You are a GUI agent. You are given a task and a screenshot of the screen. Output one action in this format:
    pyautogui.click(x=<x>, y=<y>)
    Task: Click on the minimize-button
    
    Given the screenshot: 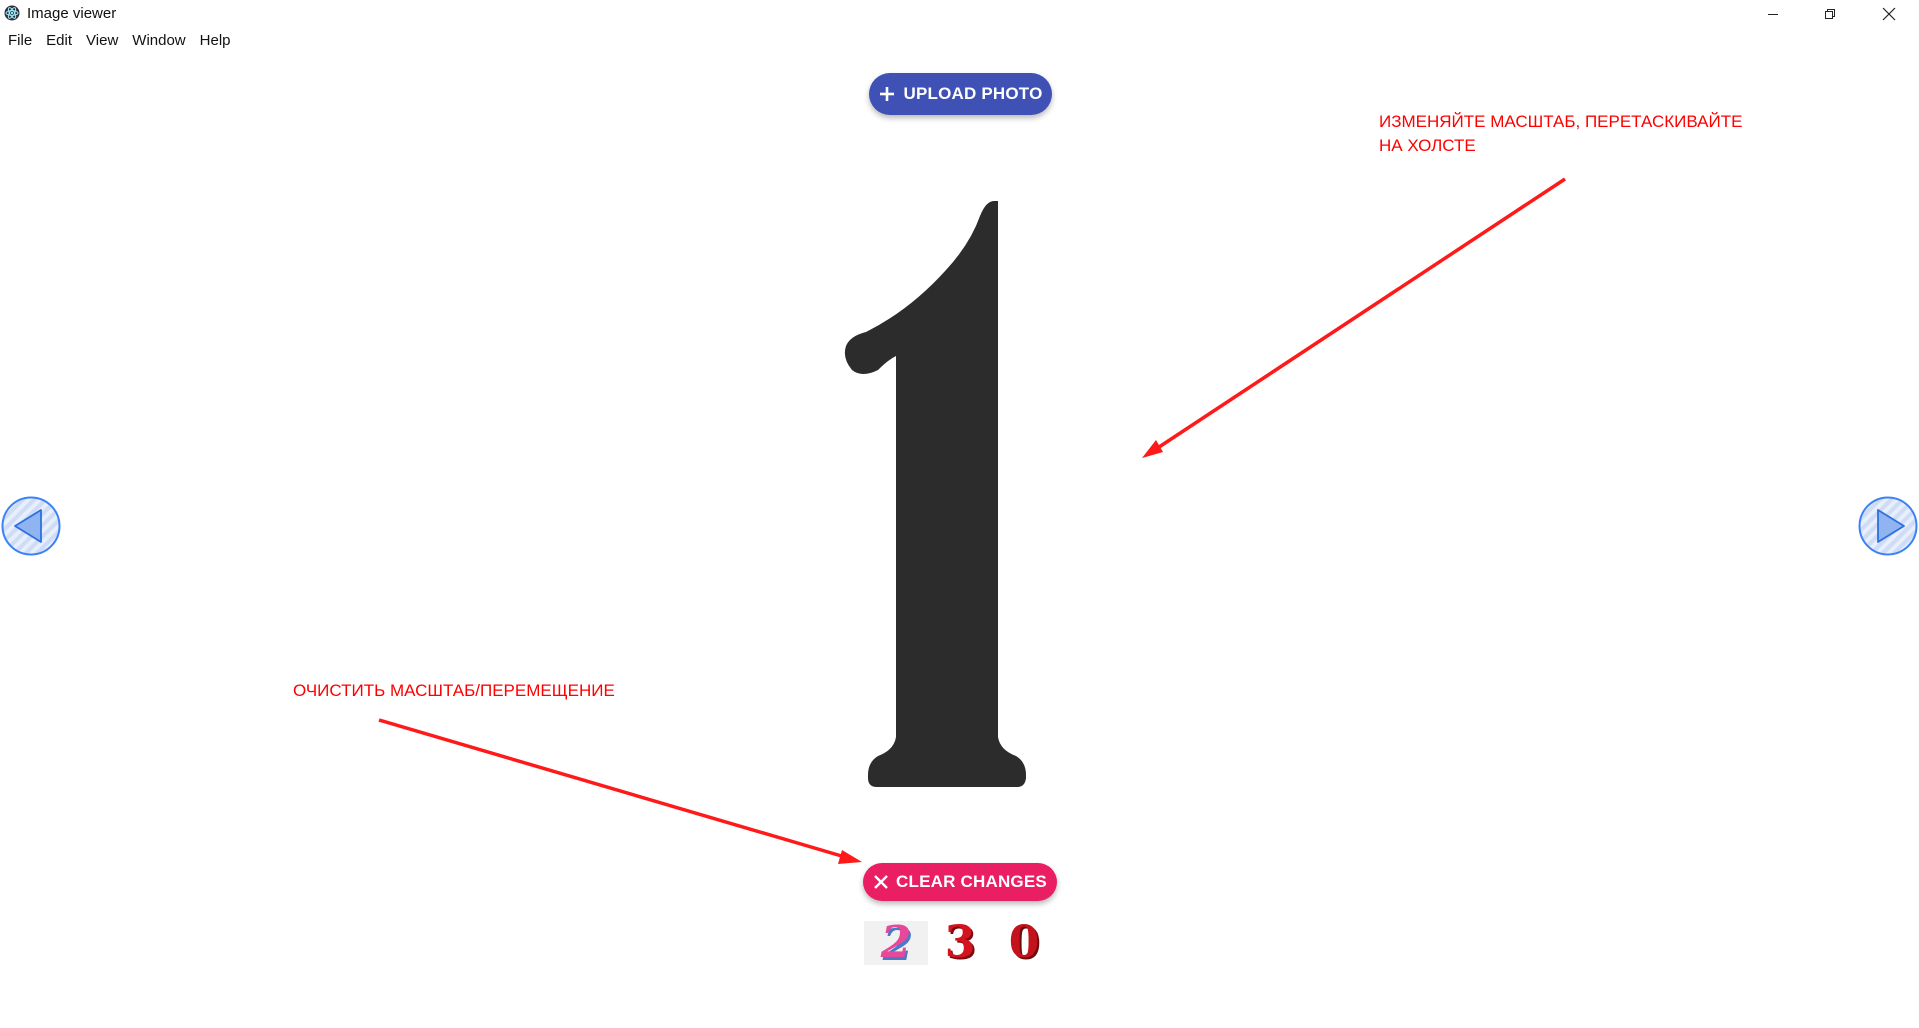 What is the action you would take?
    pyautogui.click(x=1772, y=14)
    